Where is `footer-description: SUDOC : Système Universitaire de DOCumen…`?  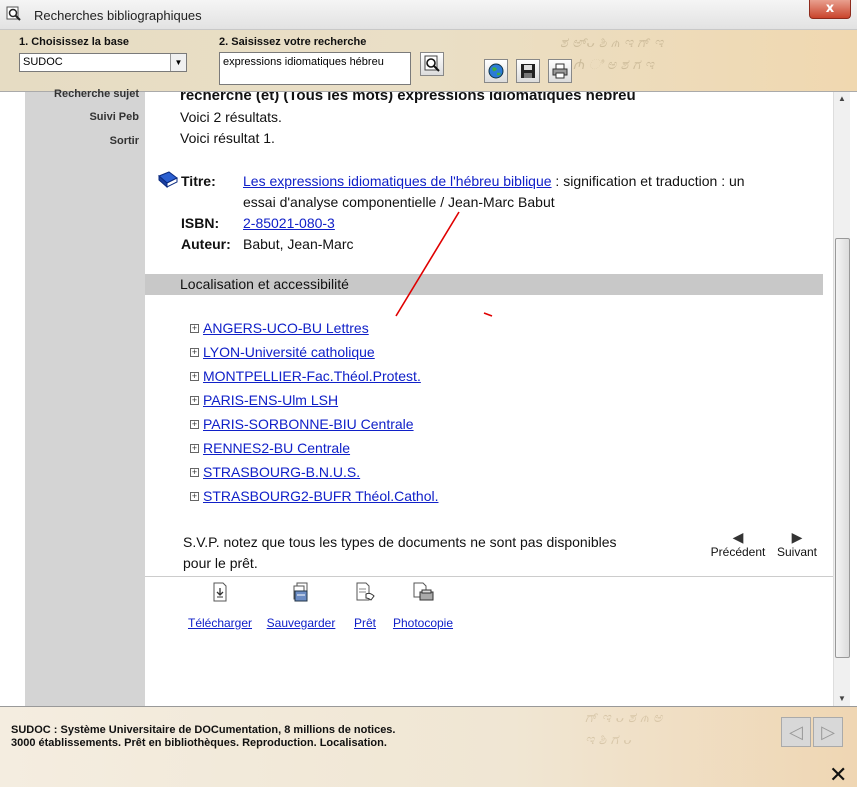 footer-description: SUDOC : Système Universitaire de DOCumen… is located at coordinates (203, 737).